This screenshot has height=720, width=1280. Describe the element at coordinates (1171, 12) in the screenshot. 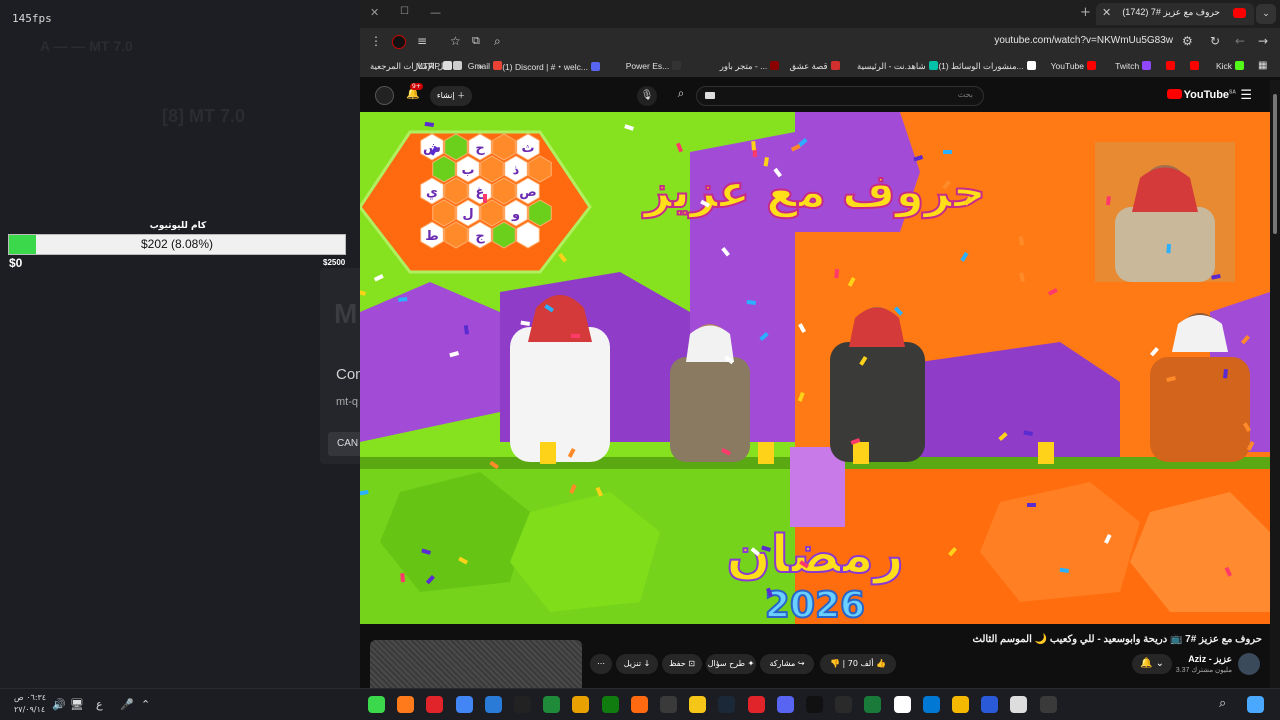

I see `tab-title: (1742) حروف مع عزيز #7` at that location.